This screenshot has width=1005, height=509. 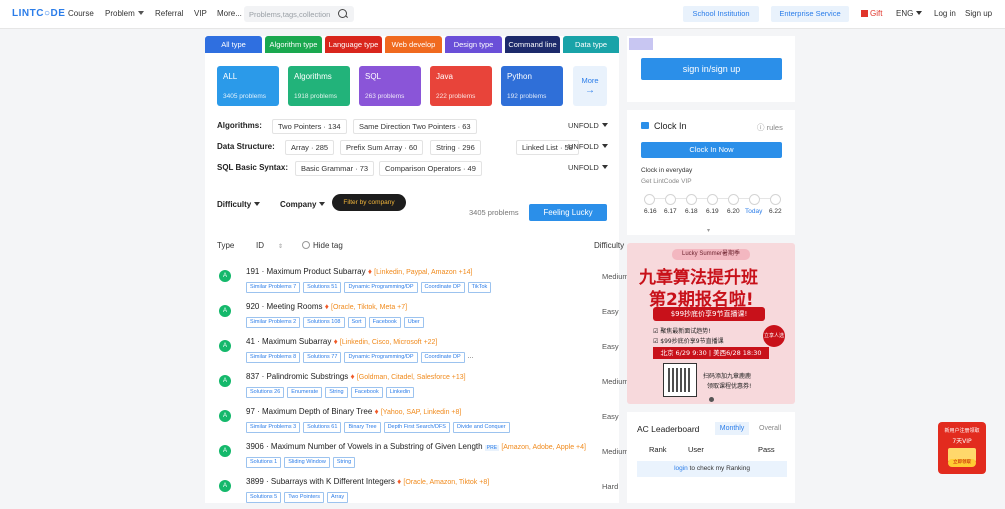 I want to click on clockin-now-button: Clock In Now, so click(x=711, y=150).